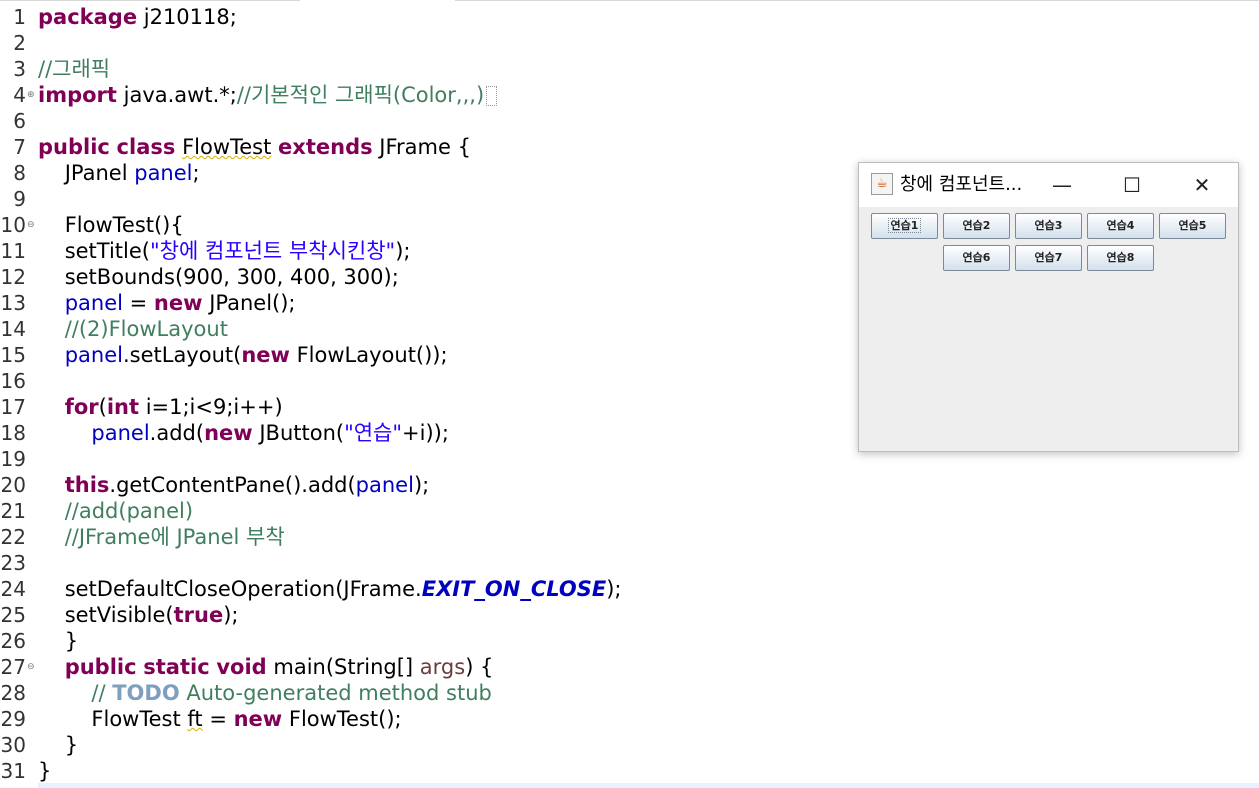 Image resolution: width=1259 pixels, height=788 pixels. What do you see at coordinates (629, 511) in the screenshot?
I see `code-line: 21 //add(panel)` at bounding box center [629, 511].